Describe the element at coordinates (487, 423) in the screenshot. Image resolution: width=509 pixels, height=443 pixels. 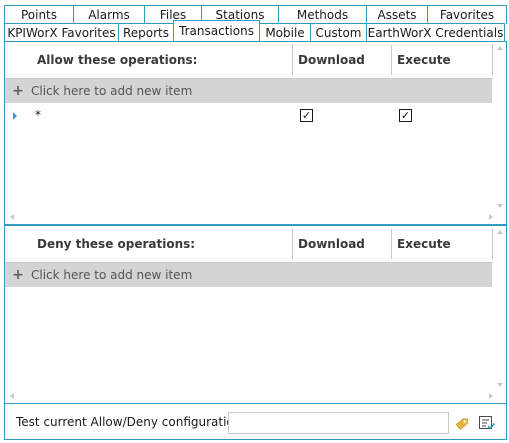
I see `test-config-icon` at that location.